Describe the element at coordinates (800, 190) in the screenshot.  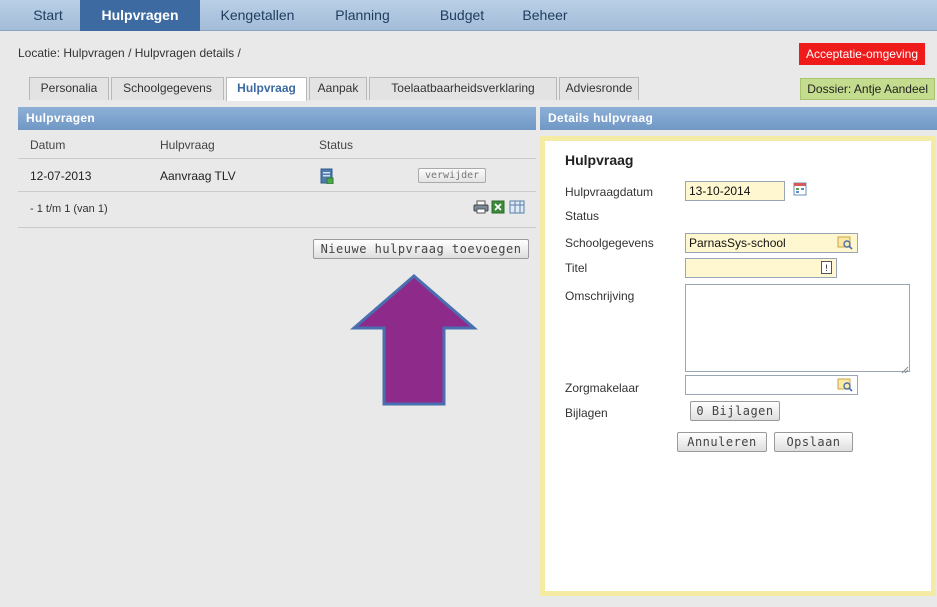
I see `calendar-icon` at that location.